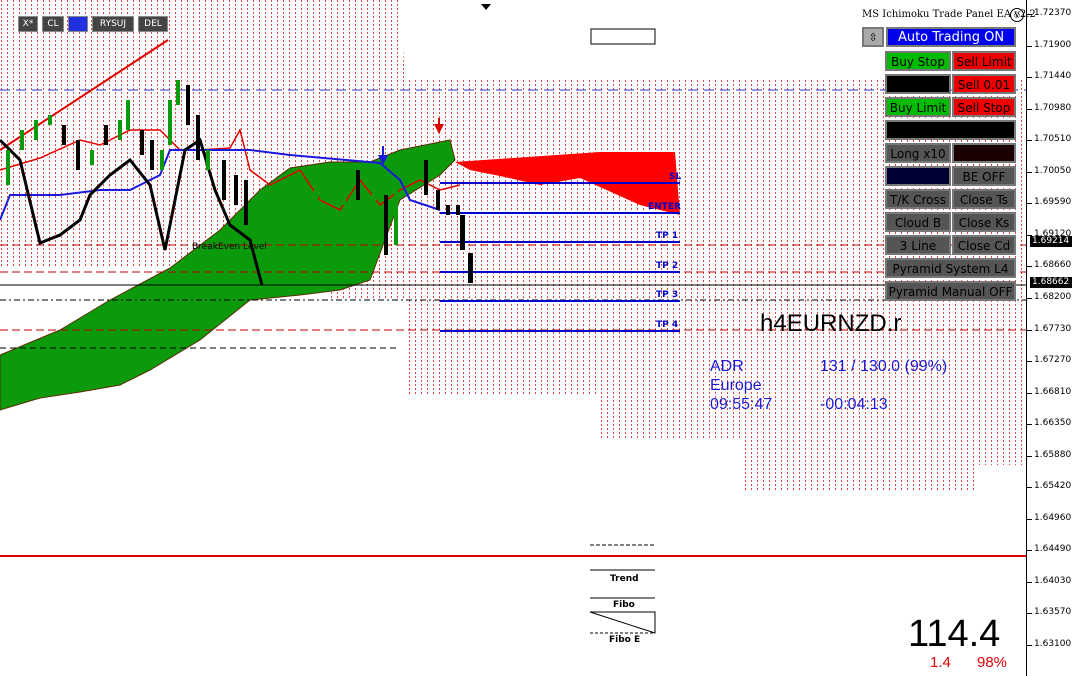 This screenshot has height=676, width=1074. I want to click on close-ts-button: Close Ts, so click(984, 199).